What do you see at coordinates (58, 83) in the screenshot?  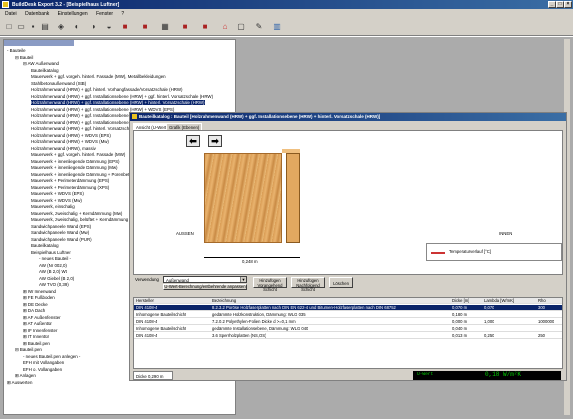 I see `tree-item: Stahlbetonaußenwand (StB)` at bounding box center [58, 83].